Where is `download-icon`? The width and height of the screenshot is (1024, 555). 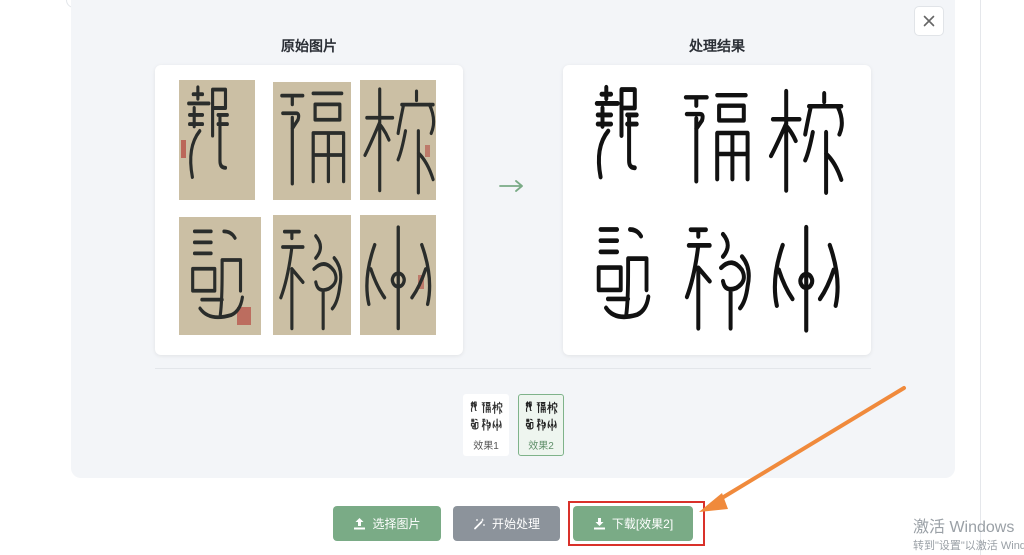 download-icon is located at coordinates (599, 524).